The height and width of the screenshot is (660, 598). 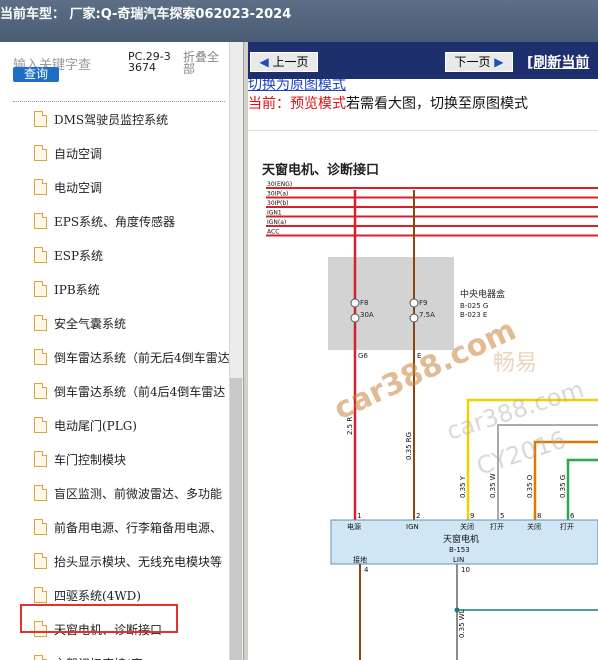 What do you see at coordinates (499, 62) in the screenshot?
I see `arrow-right-icon: ▶` at bounding box center [499, 62].